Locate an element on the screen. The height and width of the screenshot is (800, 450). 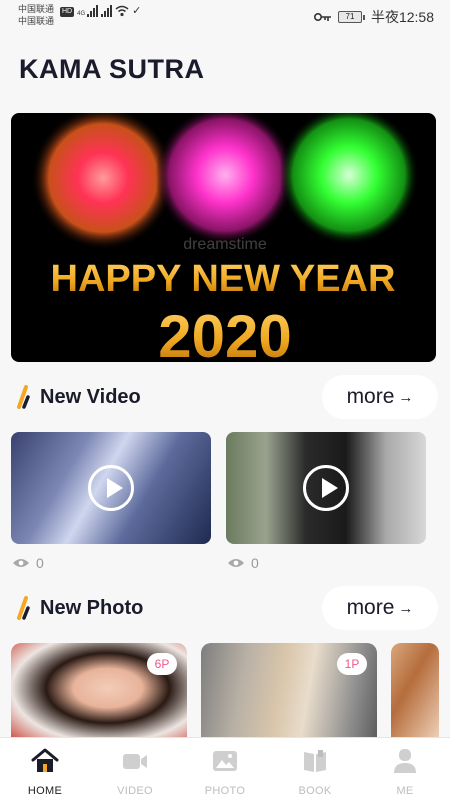
banner-watermark: dreamstime is located at coordinates (225, 244).